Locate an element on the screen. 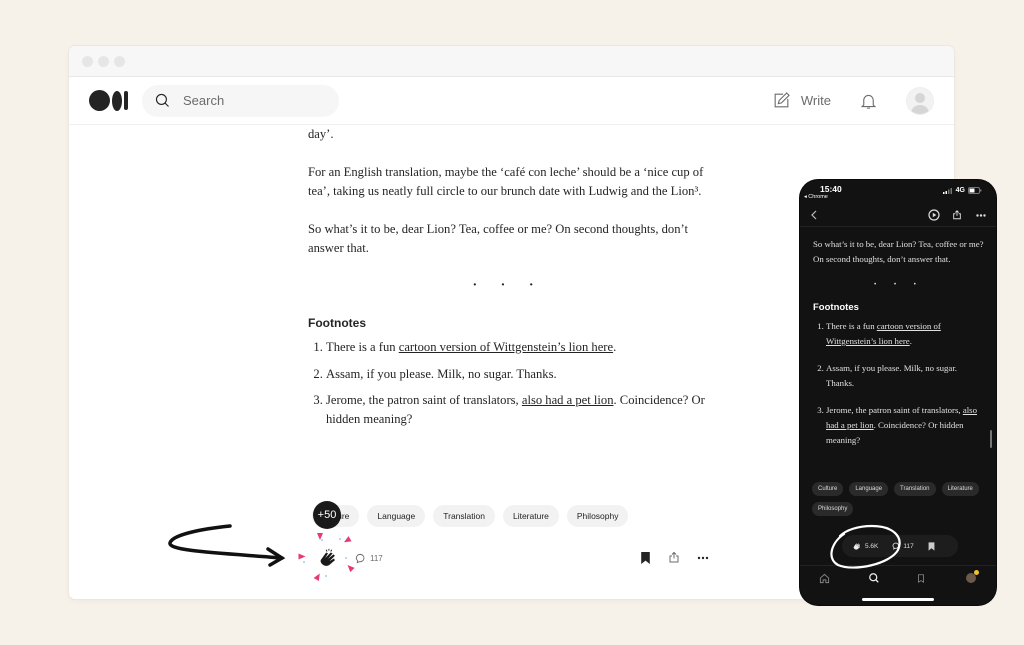 The image size is (1024, 645). window-maximize-button is located at coordinates (119, 61).